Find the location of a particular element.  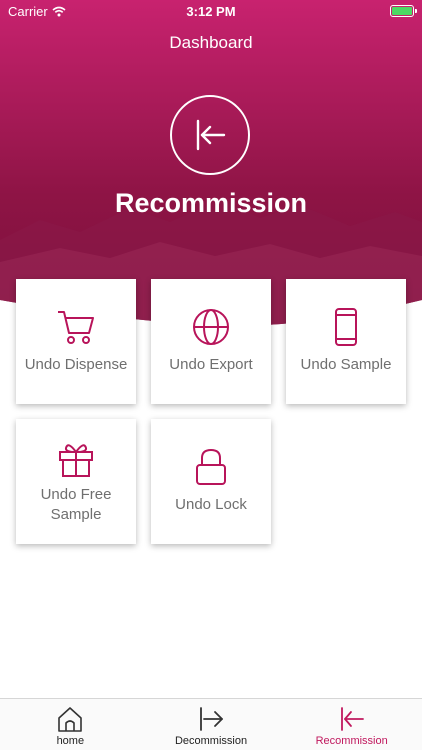

tab-decommission: Decommission is located at coordinates (211, 724).